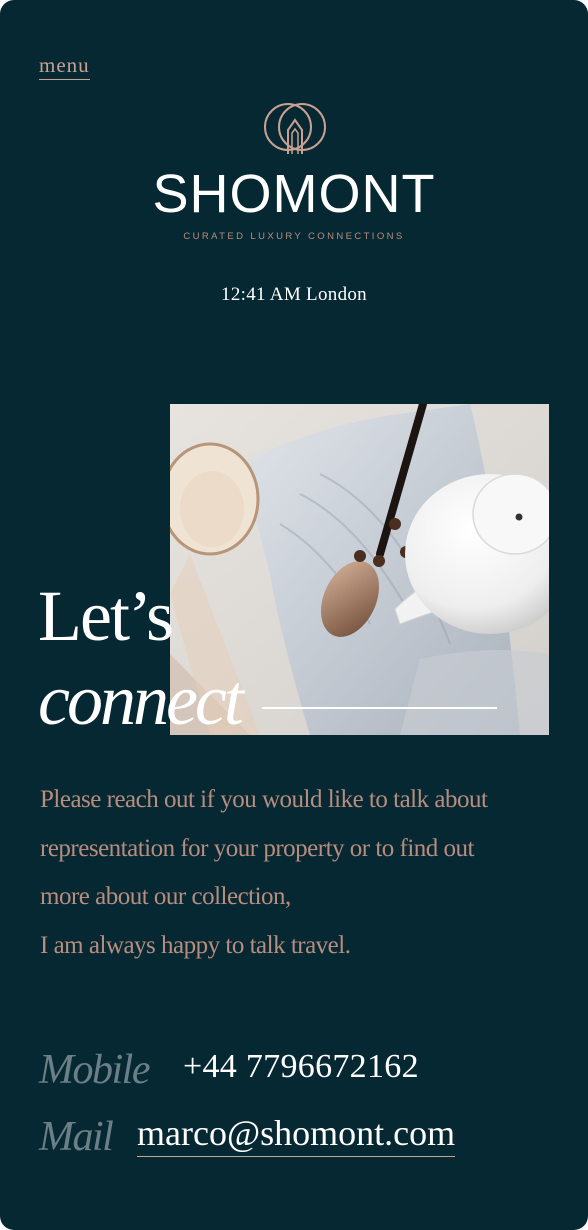 The width and height of the screenshot is (588, 1230). Describe the element at coordinates (295, 128) in the screenshot. I see `shomont-logo-icon` at that location.